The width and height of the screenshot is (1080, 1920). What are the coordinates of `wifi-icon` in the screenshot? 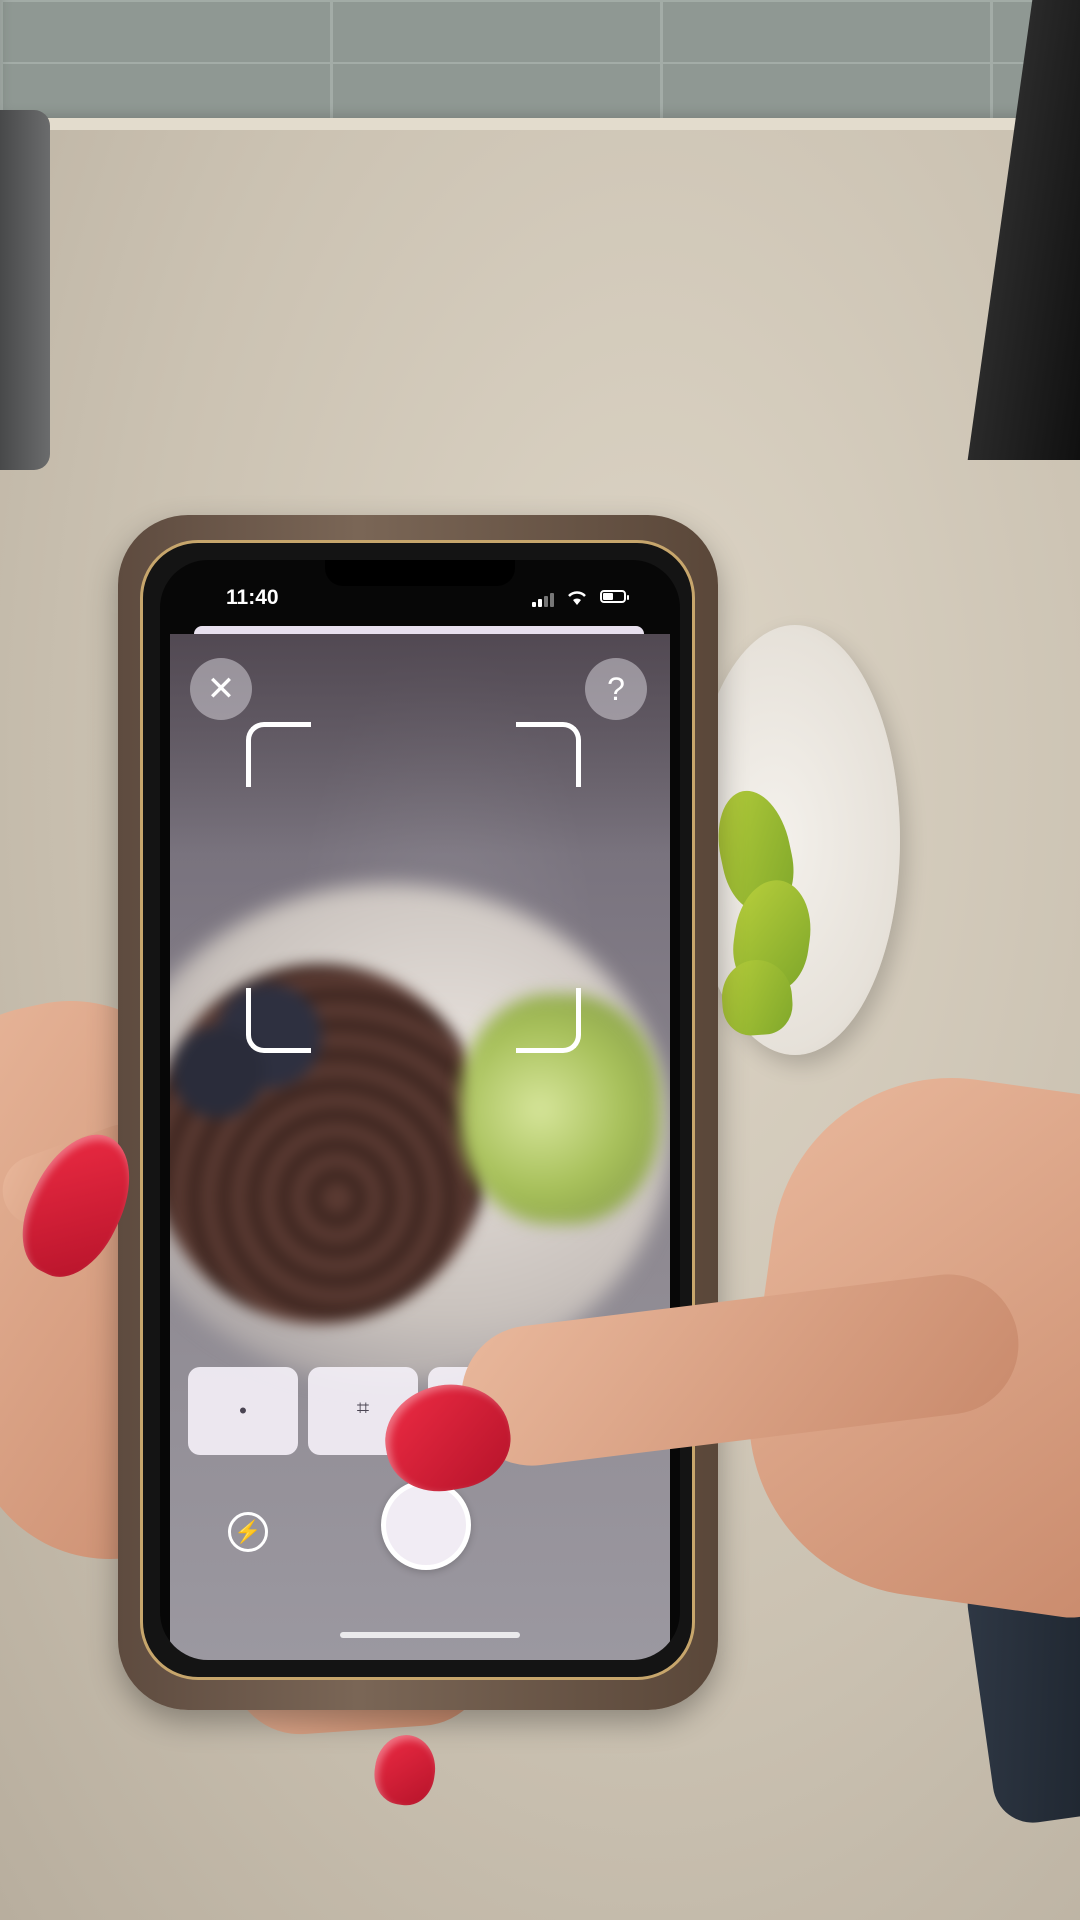 It's located at (577, 598).